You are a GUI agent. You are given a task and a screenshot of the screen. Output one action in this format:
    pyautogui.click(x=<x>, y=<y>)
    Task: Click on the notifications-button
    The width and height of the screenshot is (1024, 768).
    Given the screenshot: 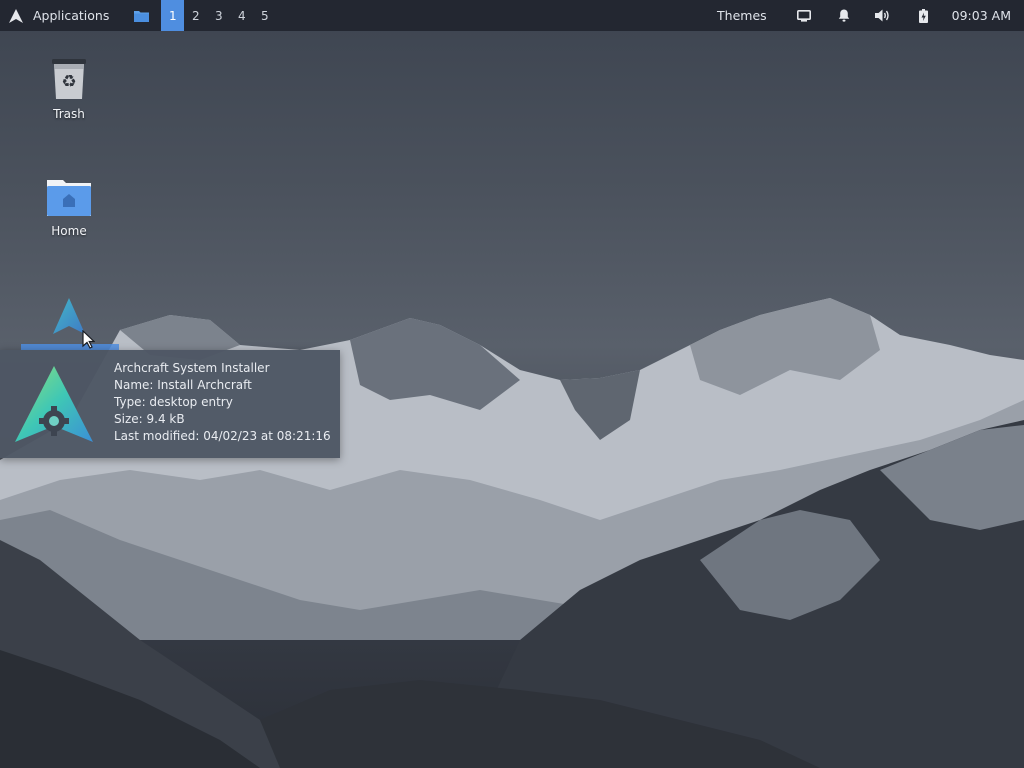 What is the action you would take?
    pyautogui.click(x=844, y=15)
    